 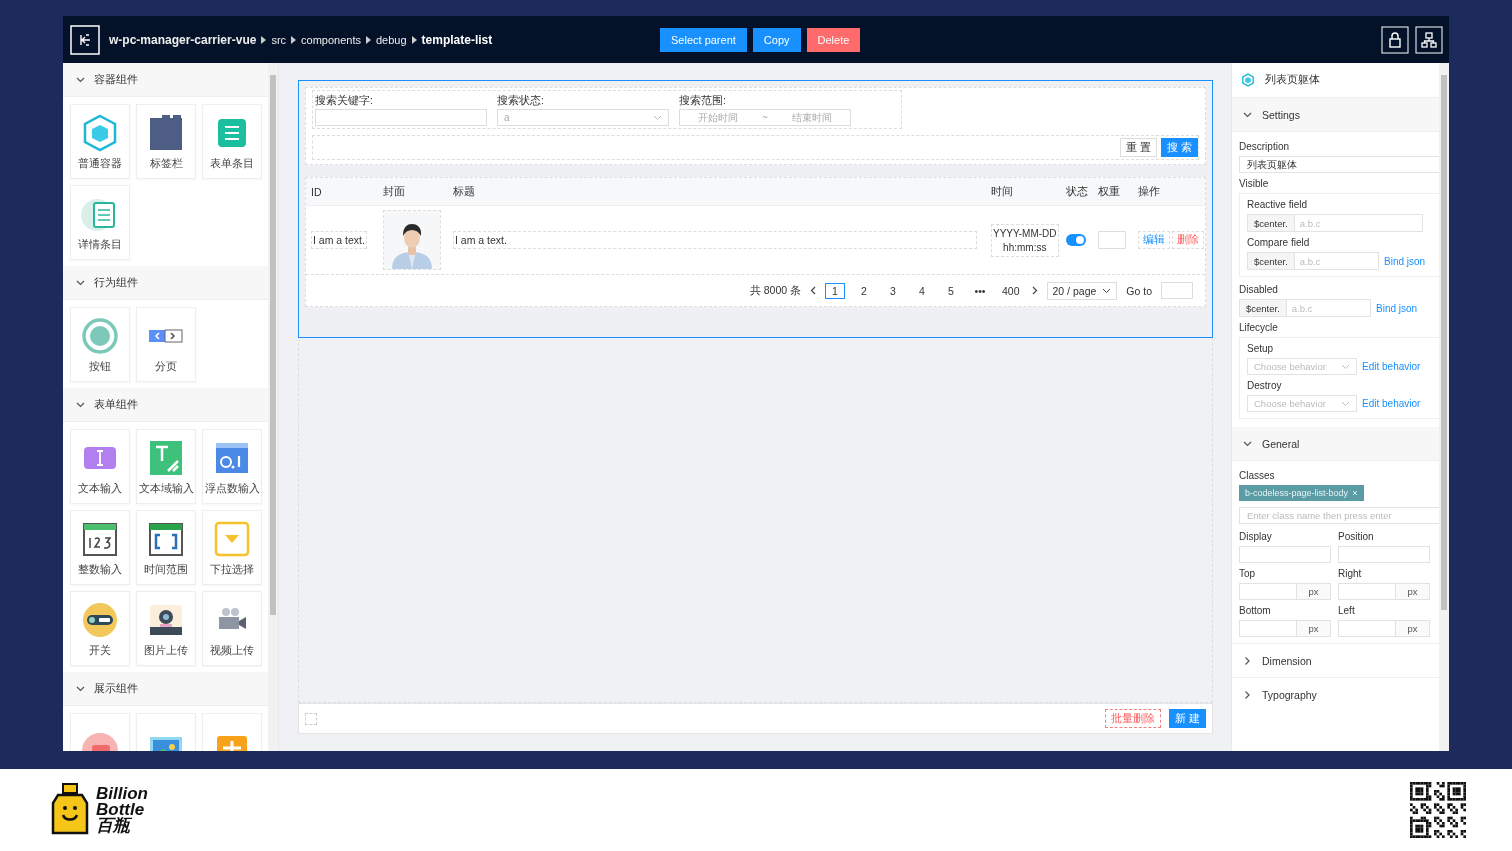 What do you see at coordinates (1258, 328) in the screenshot?
I see `field-label: Lifecycle` at bounding box center [1258, 328].